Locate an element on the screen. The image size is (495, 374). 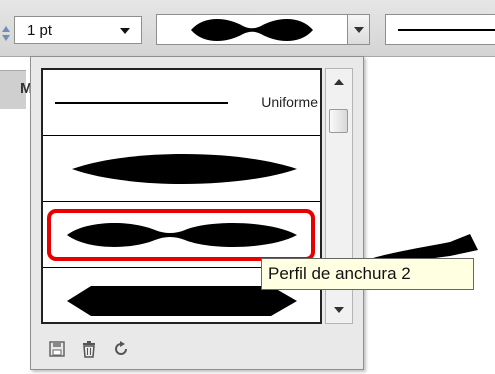
width-profile-preview is located at coordinates (252, 29).